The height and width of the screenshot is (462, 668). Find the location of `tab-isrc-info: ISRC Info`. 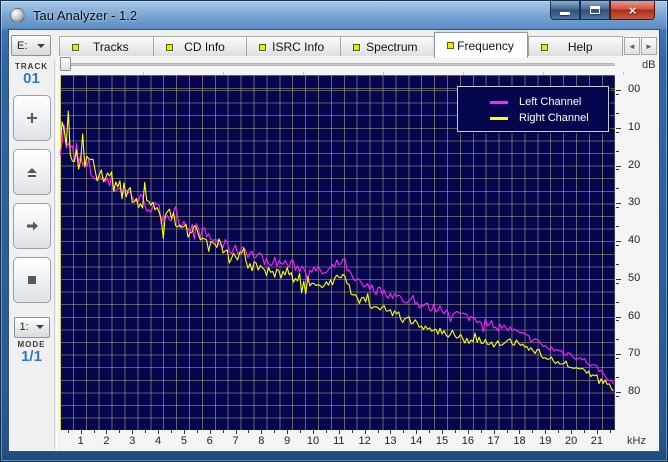

tab-isrc-info: ISRC Info is located at coordinates (293, 47).